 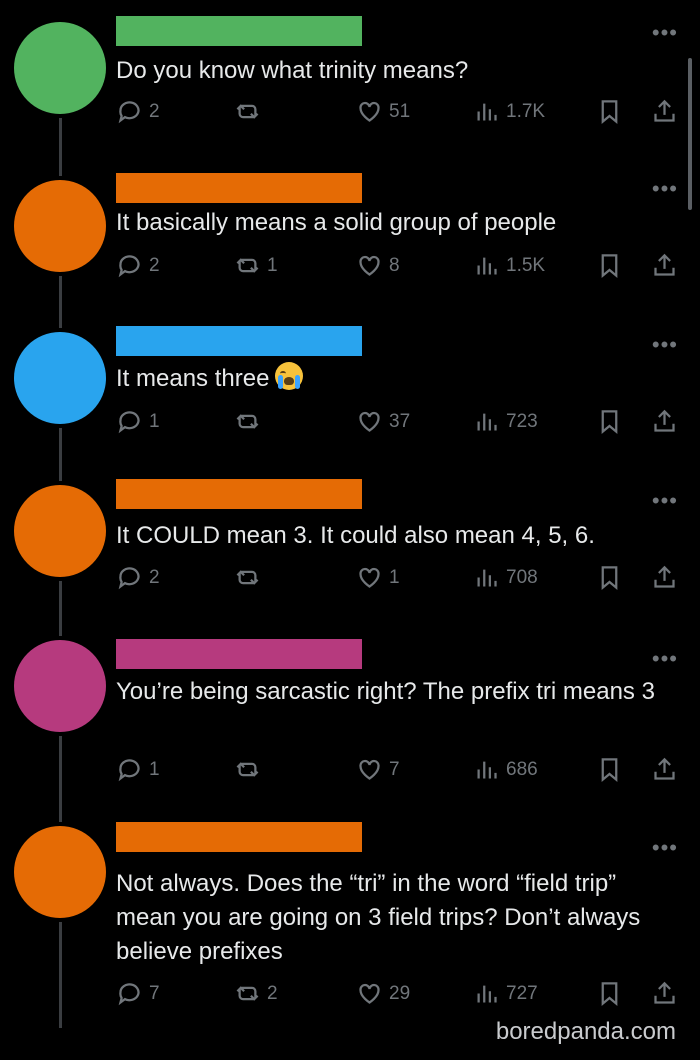 I want to click on views-button: 1.7K, so click(x=509, y=111).